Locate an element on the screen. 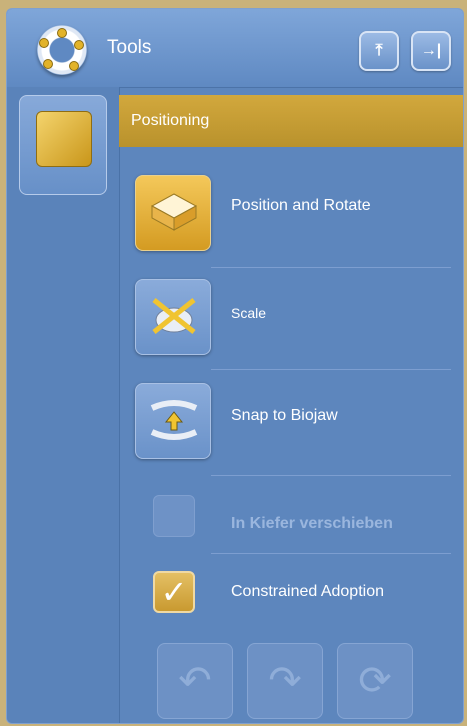  arrow-right-bar-icon: →| is located at coordinates (431, 50).